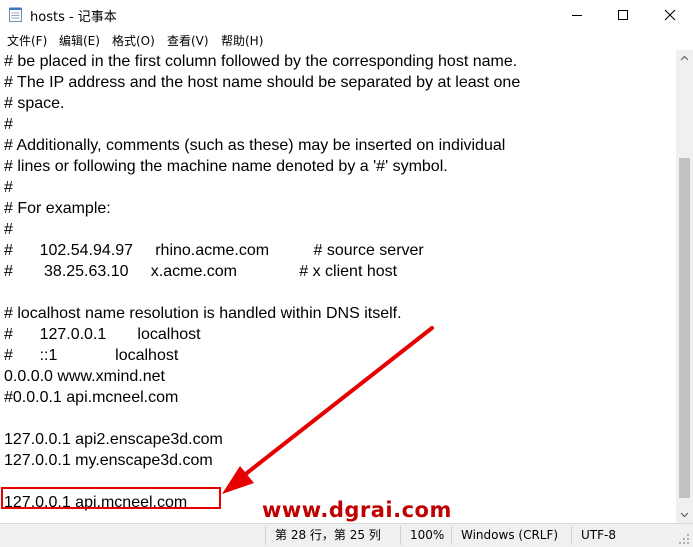 The image size is (693, 547). What do you see at coordinates (27, 40) in the screenshot?
I see `menu-file: 文件(F)` at bounding box center [27, 40].